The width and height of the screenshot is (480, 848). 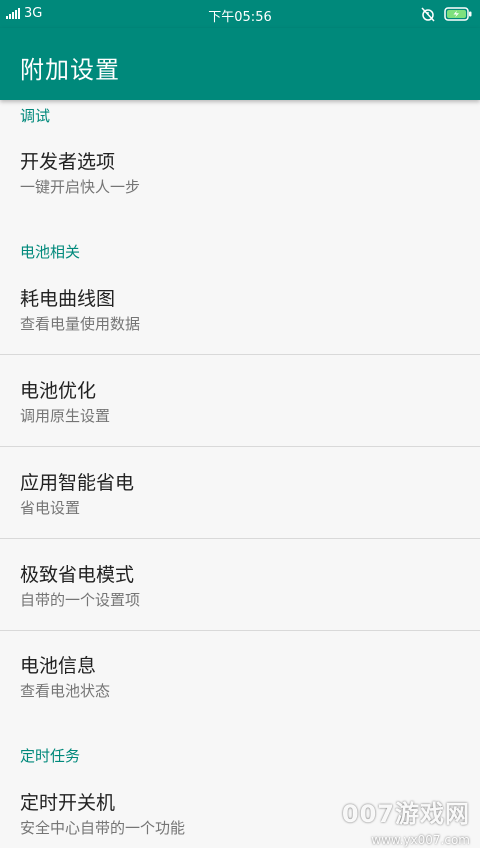 I want to click on setting-developer-options: 开发者选项 一键开启快人一步, so click(x=240, y=175).